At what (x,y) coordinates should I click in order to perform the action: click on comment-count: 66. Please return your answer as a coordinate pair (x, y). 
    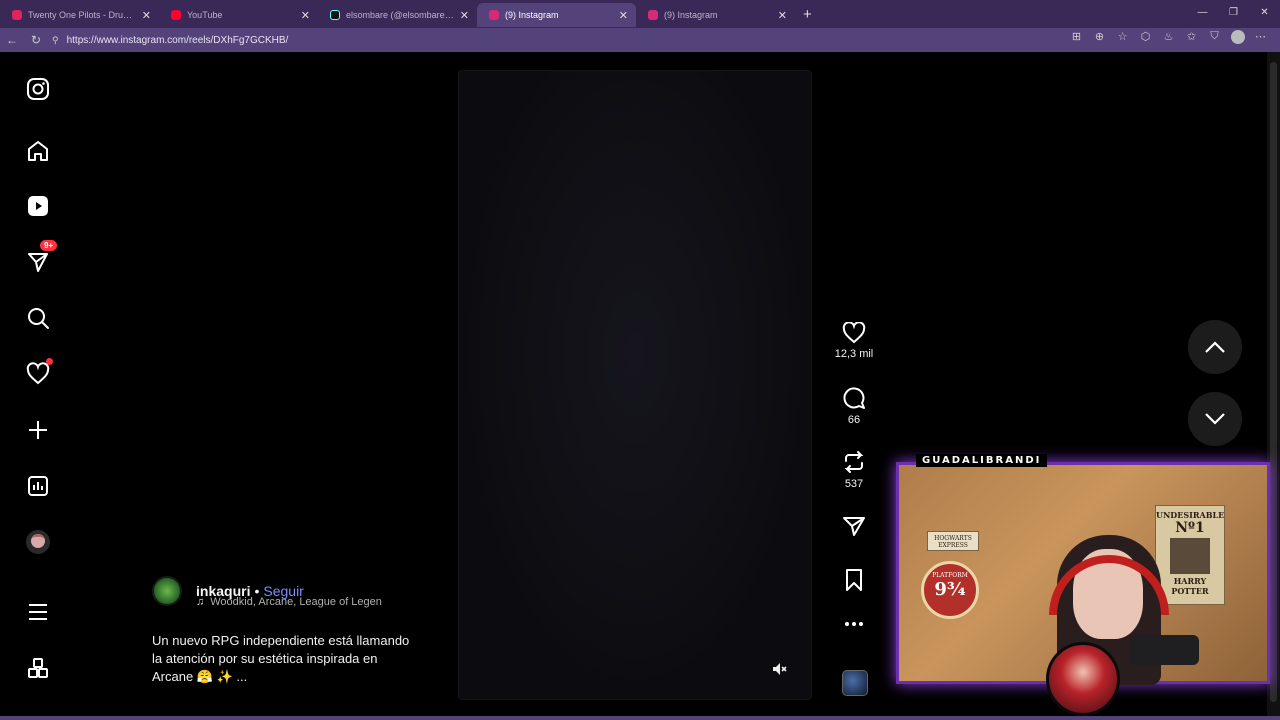
    Looking at the image, I should click on (854, 420).